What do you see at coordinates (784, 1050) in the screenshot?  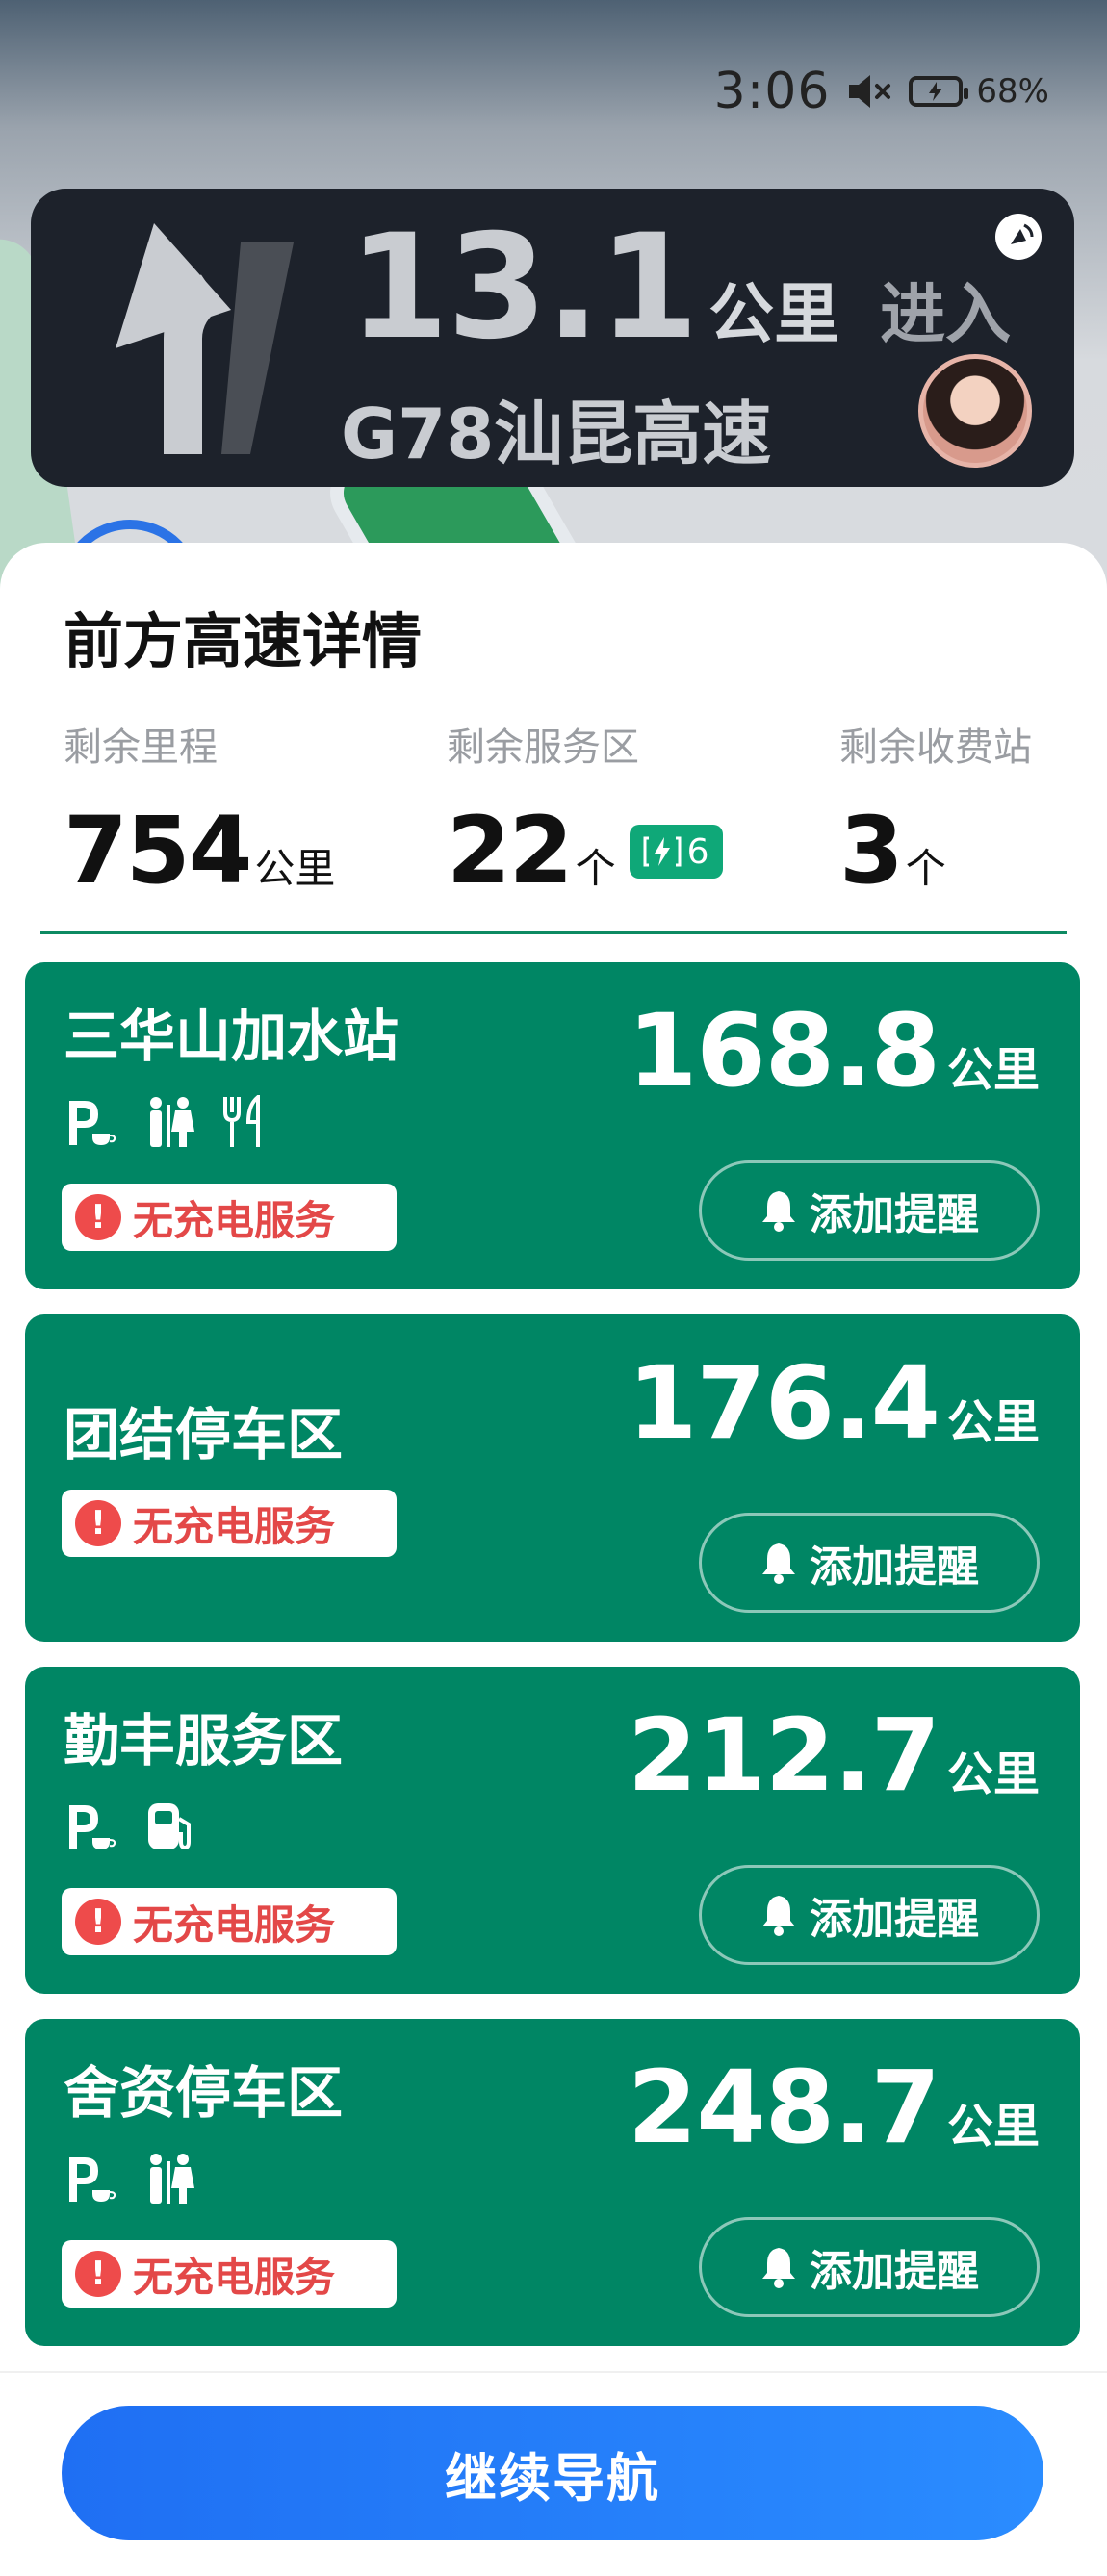 I see `station-distance-value: 168.8` at bounding box center [784, 1050].